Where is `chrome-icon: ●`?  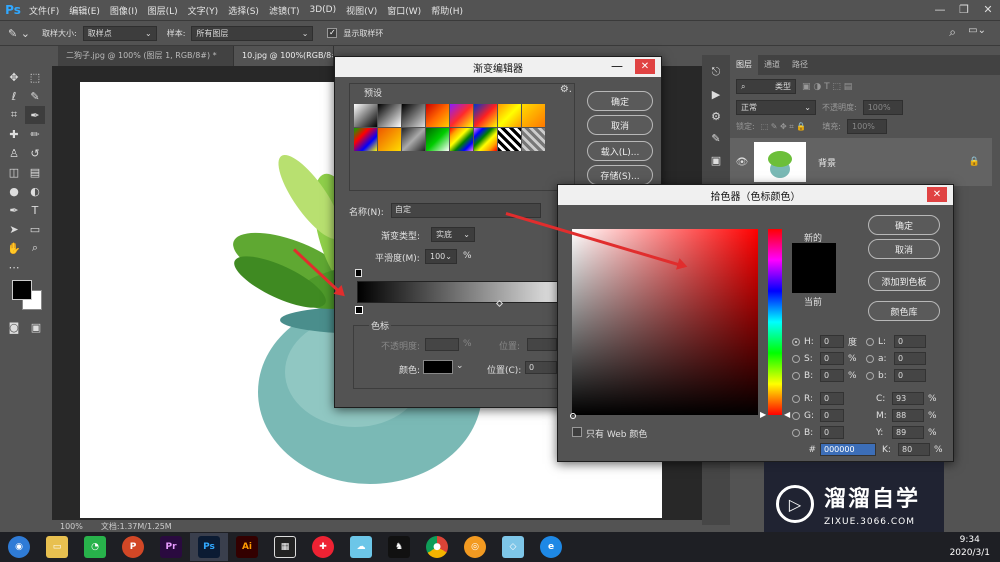 chrome-icon: ● is located at coordinates (437, 547).